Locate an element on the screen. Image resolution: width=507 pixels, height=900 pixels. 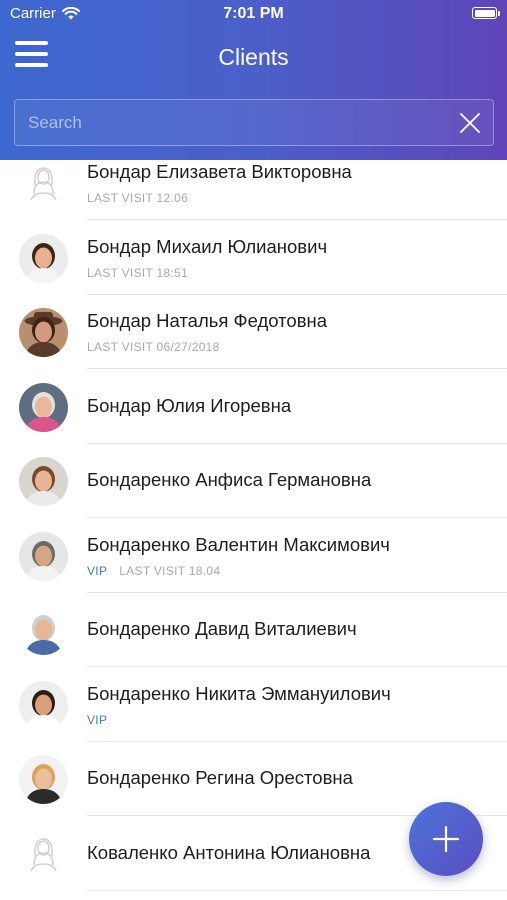
client-meta: VIP LAST VISIT 18.04 is located at coordinates (153, 571).